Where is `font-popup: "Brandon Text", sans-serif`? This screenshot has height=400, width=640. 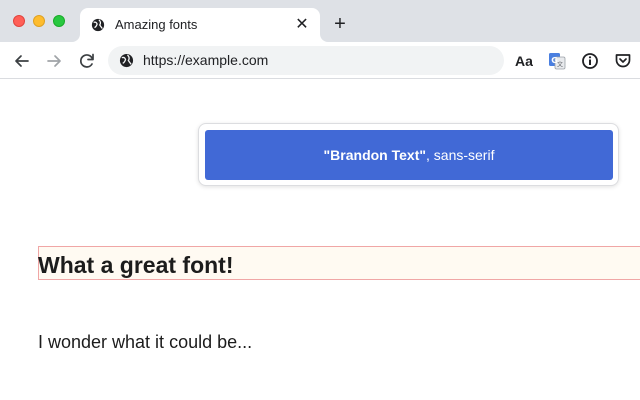 font-popup: "Brandon Text", sans-serif is located at coordinates (408, 154).